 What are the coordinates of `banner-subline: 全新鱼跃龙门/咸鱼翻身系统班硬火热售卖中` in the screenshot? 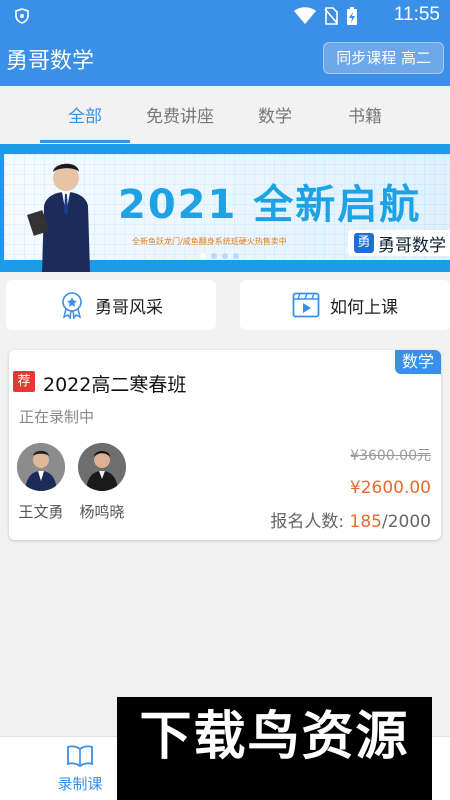 It's located at (209, 241).